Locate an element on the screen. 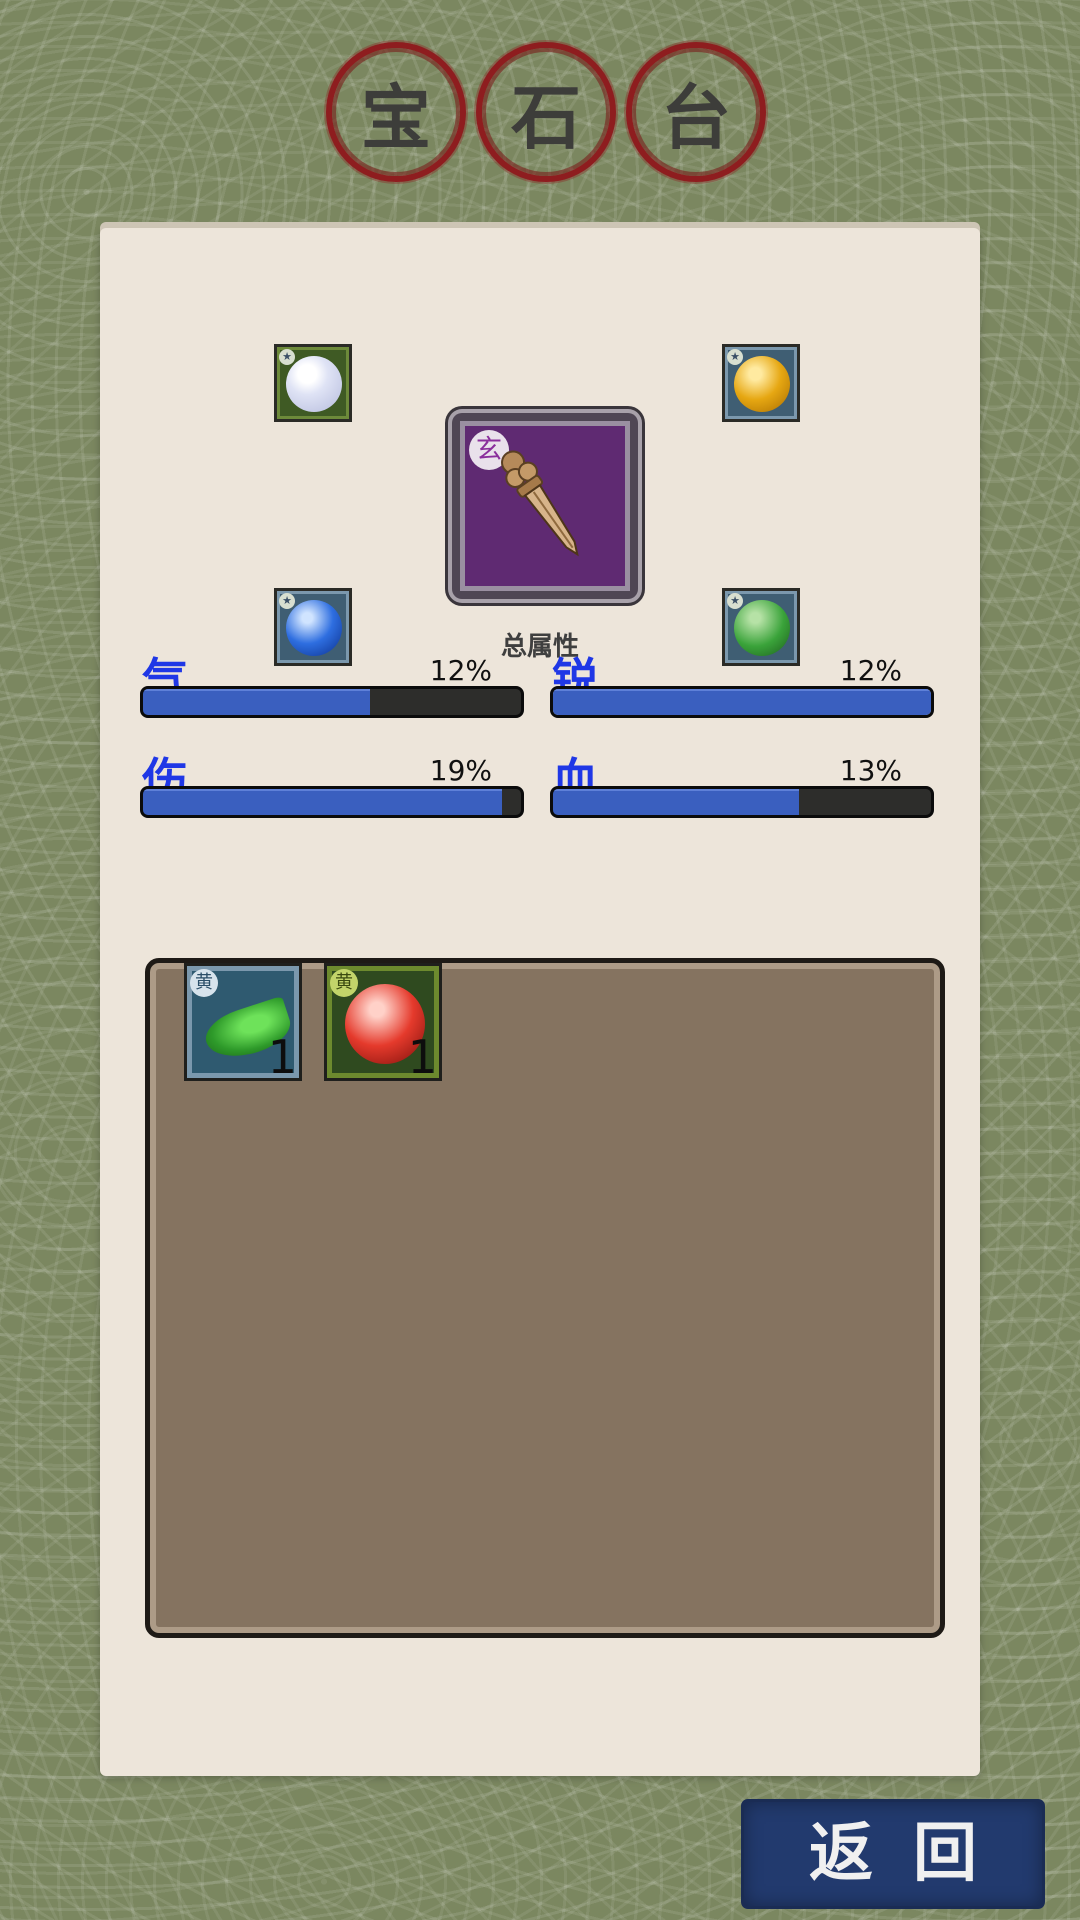 This screenshot has width=1080, height=1920. title-seals: 宝 石 台 is located at coordinates (545, 117).